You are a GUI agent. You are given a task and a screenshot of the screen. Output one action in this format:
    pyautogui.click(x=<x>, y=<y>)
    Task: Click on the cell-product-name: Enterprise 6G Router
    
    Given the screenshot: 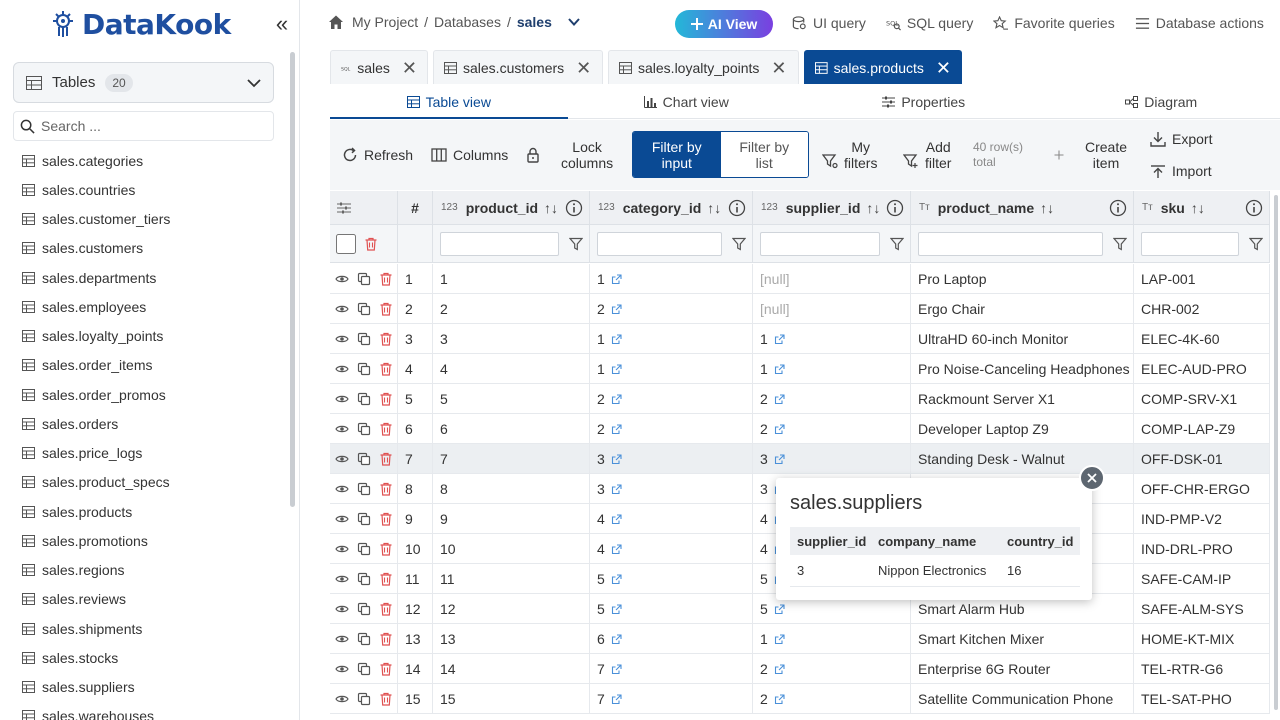 What is the action you would take?
    pyautogui.click(x=1022, y=669)
    